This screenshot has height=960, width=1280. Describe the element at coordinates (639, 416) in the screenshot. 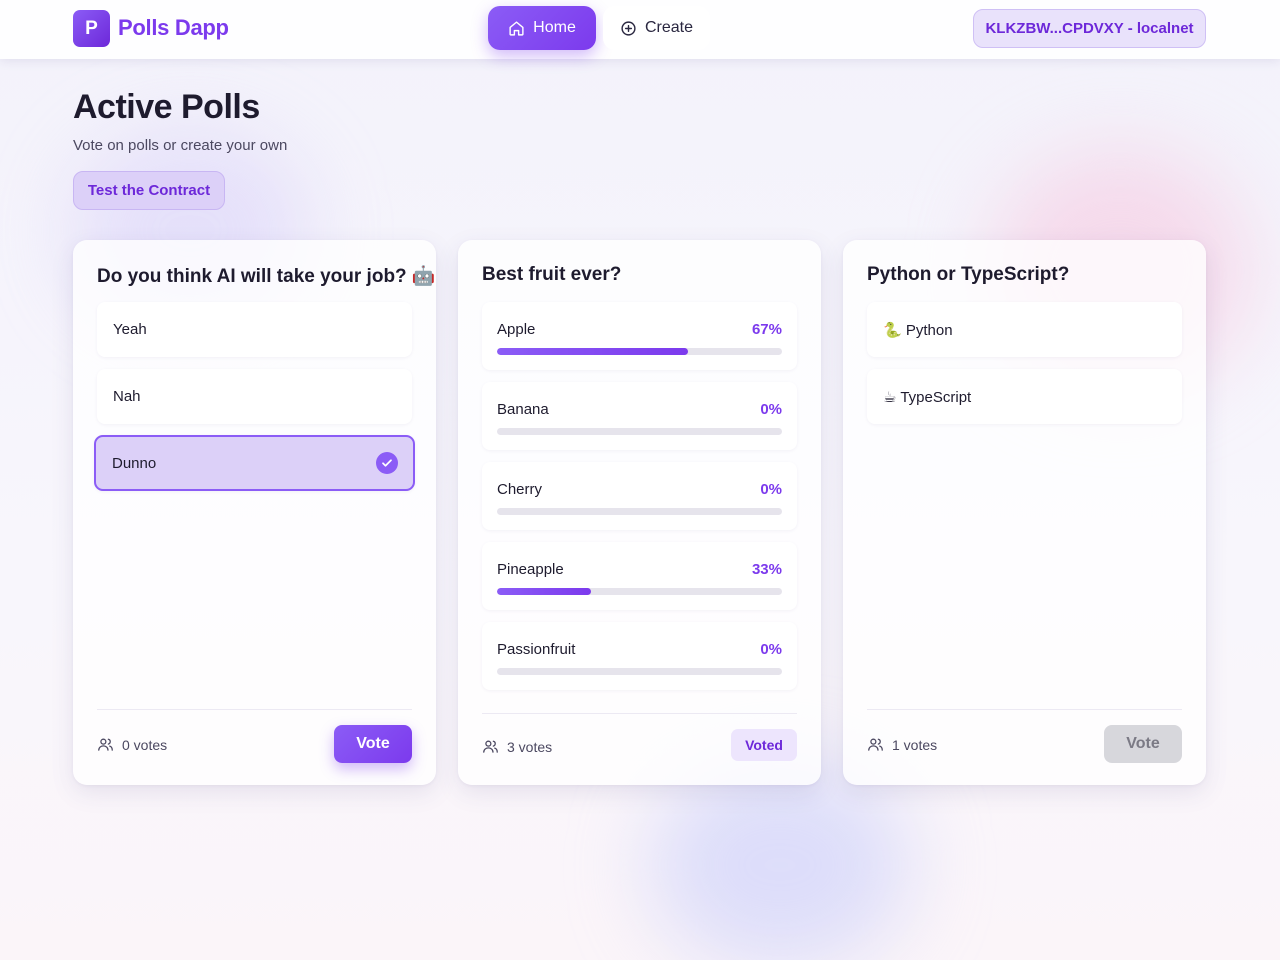

I see `result-row-banana: Banana 0%` at that location.